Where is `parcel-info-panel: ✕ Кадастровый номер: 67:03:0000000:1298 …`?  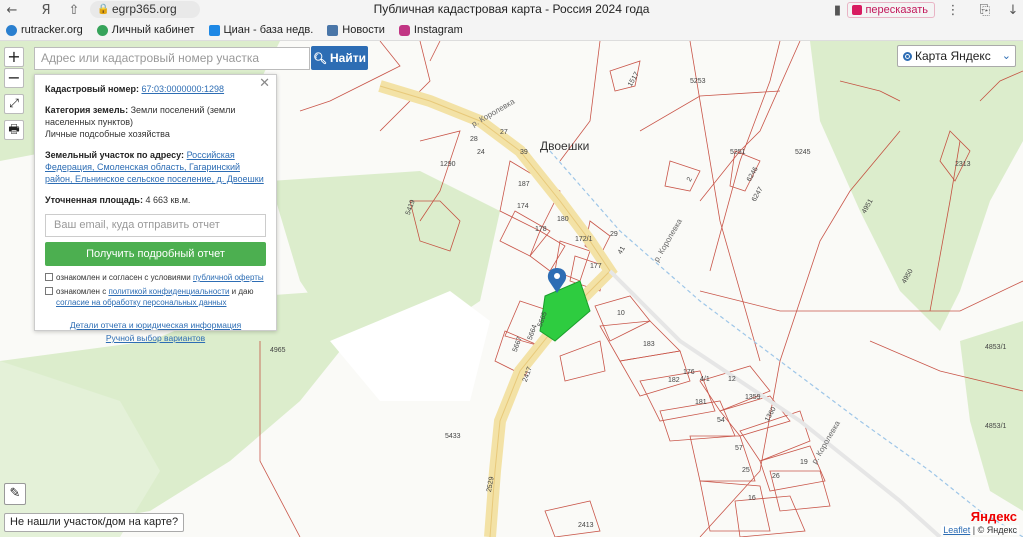 parcel-info-panel: ✕ Кадастровый номер: 67:03:0000000:1298 … is located at coordinates (155, 208).